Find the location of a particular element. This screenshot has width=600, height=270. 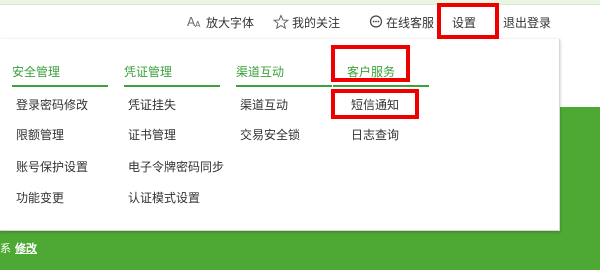

favorites-label: 我的关注 is located at coordinates (316, 22).